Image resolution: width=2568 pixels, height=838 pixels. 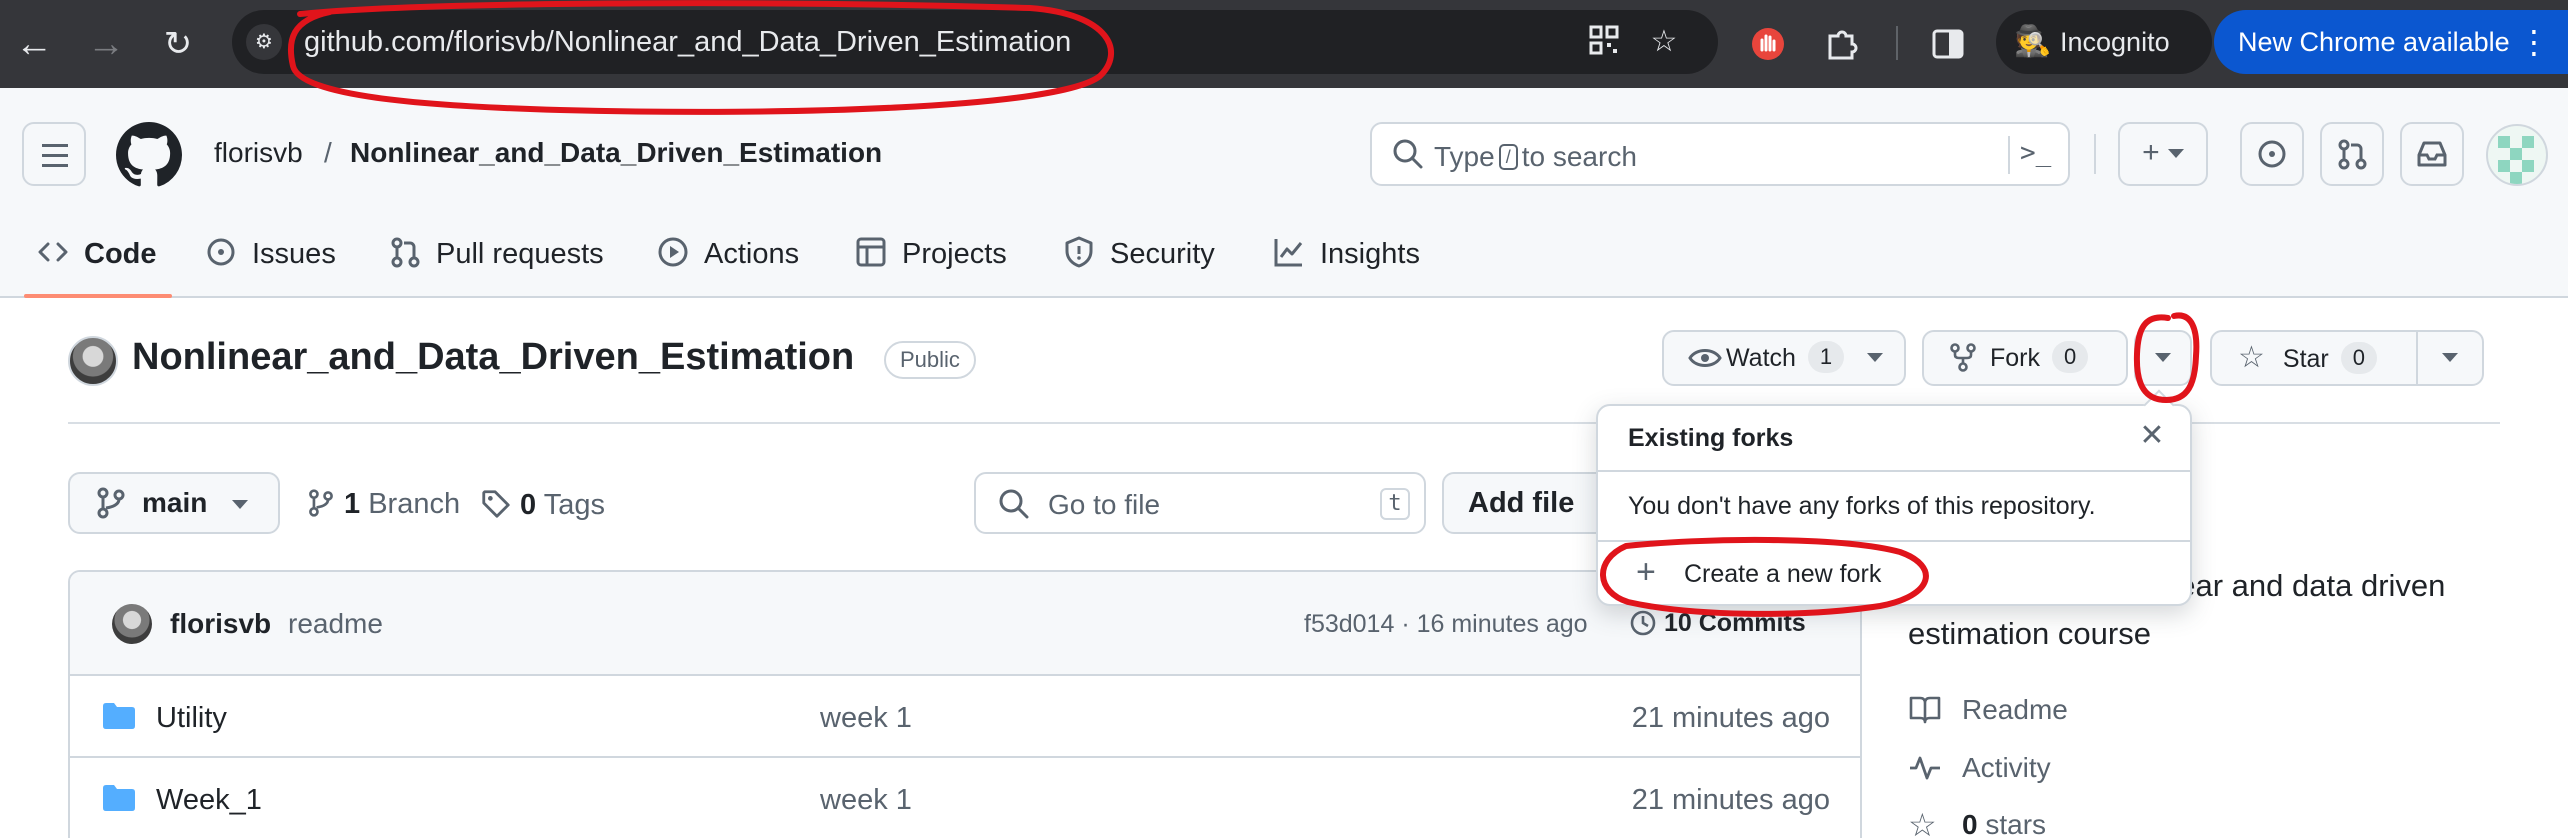 What do you see at coordinates (1532, 503) in the screenshot?
I see `add-file-button: Add file` at bounding box center [1532, 503].